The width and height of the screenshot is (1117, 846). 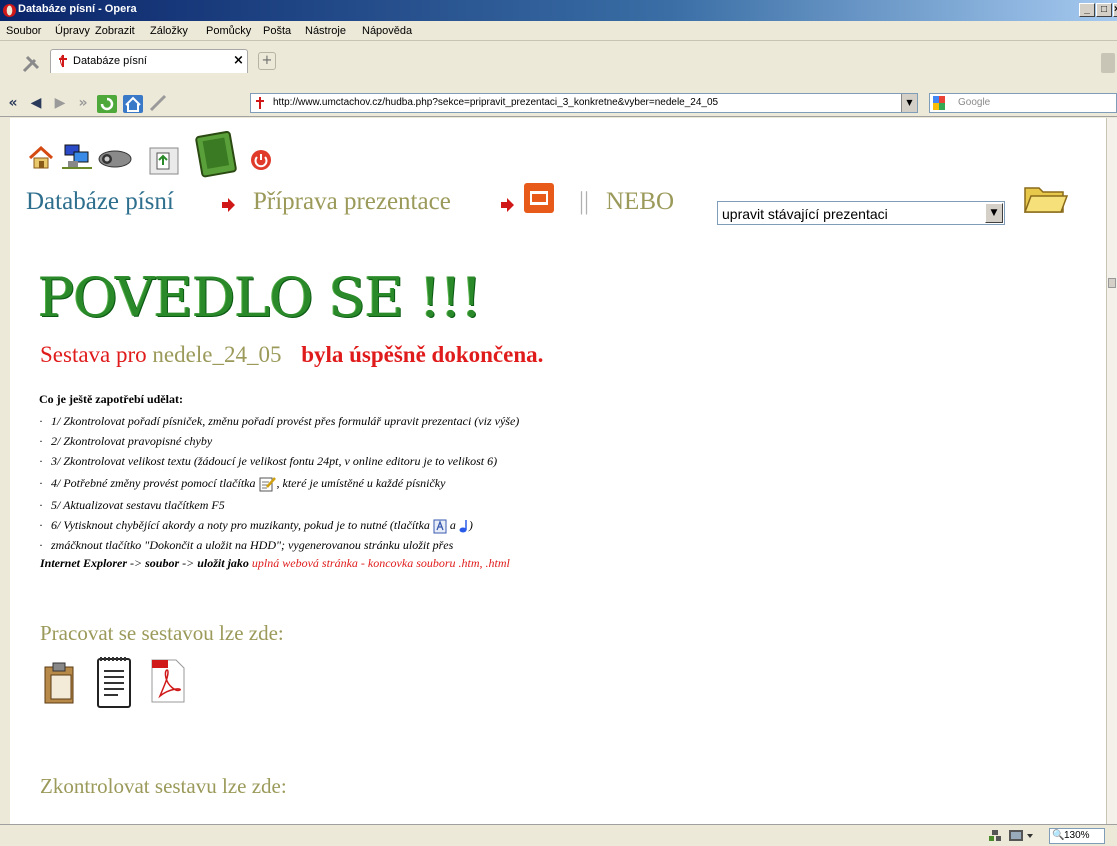 I want to click on forward-icon: ▶, so click(x=60, y=103).